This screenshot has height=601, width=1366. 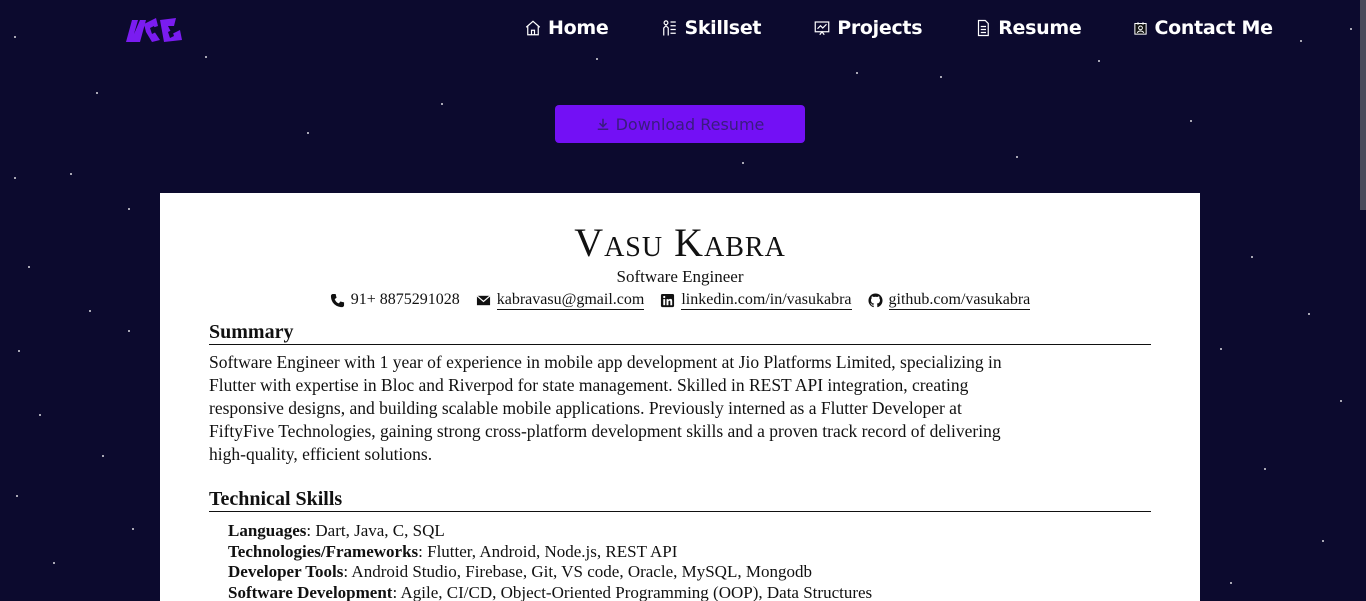 I want to click on home-icon, so click(x=533, y=28).